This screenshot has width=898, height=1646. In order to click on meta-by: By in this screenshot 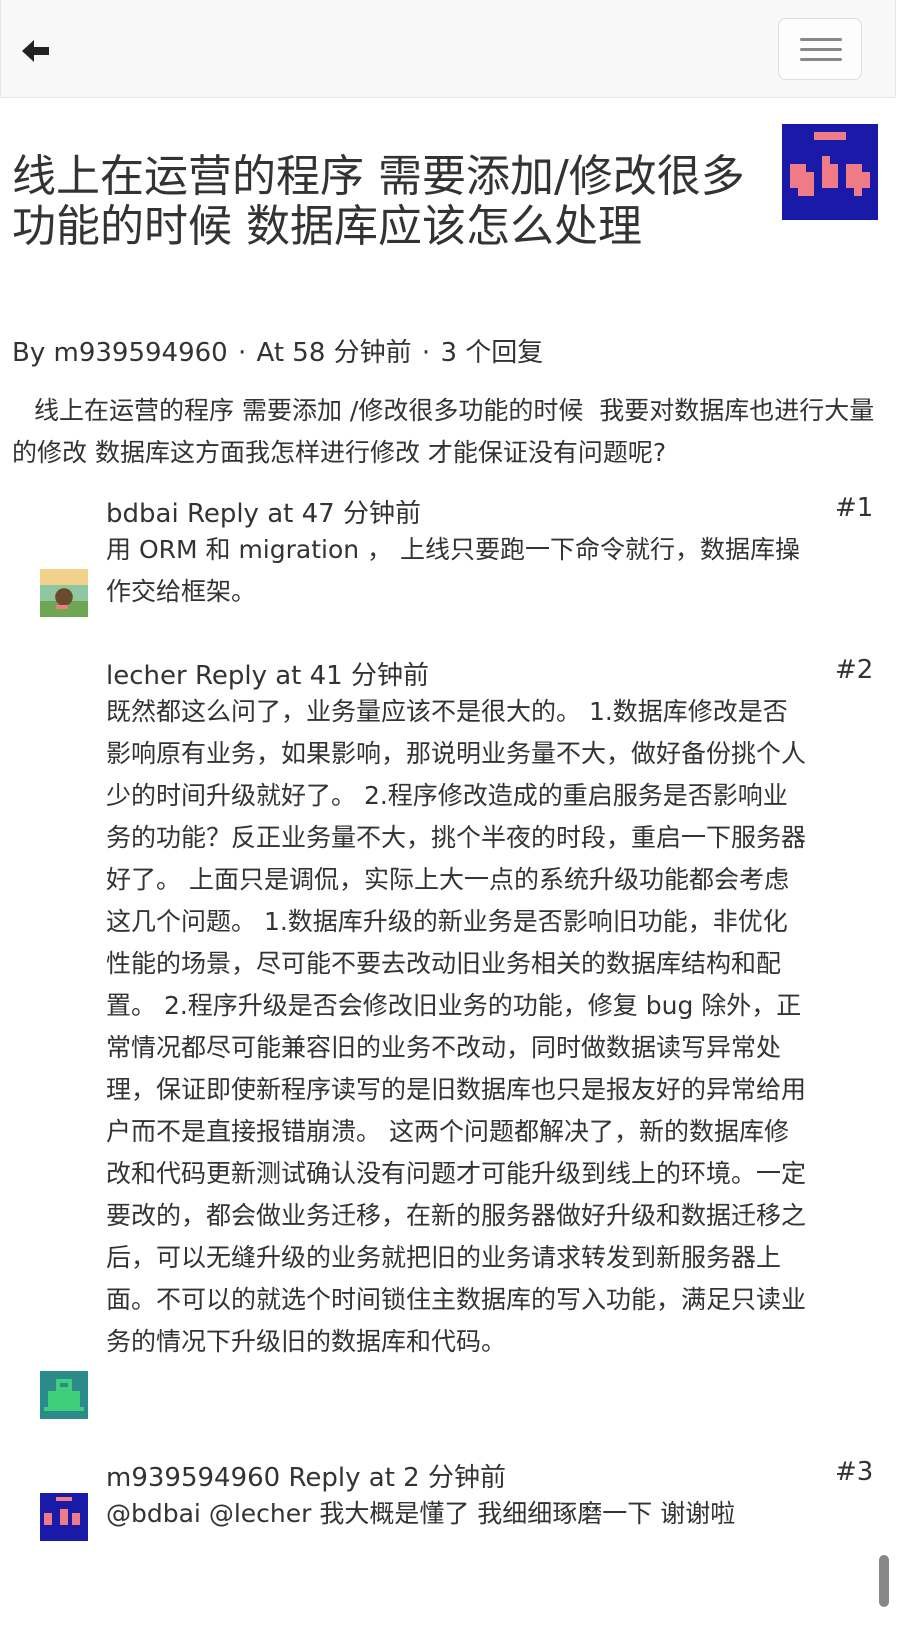, I will do `click(29, 353)`.